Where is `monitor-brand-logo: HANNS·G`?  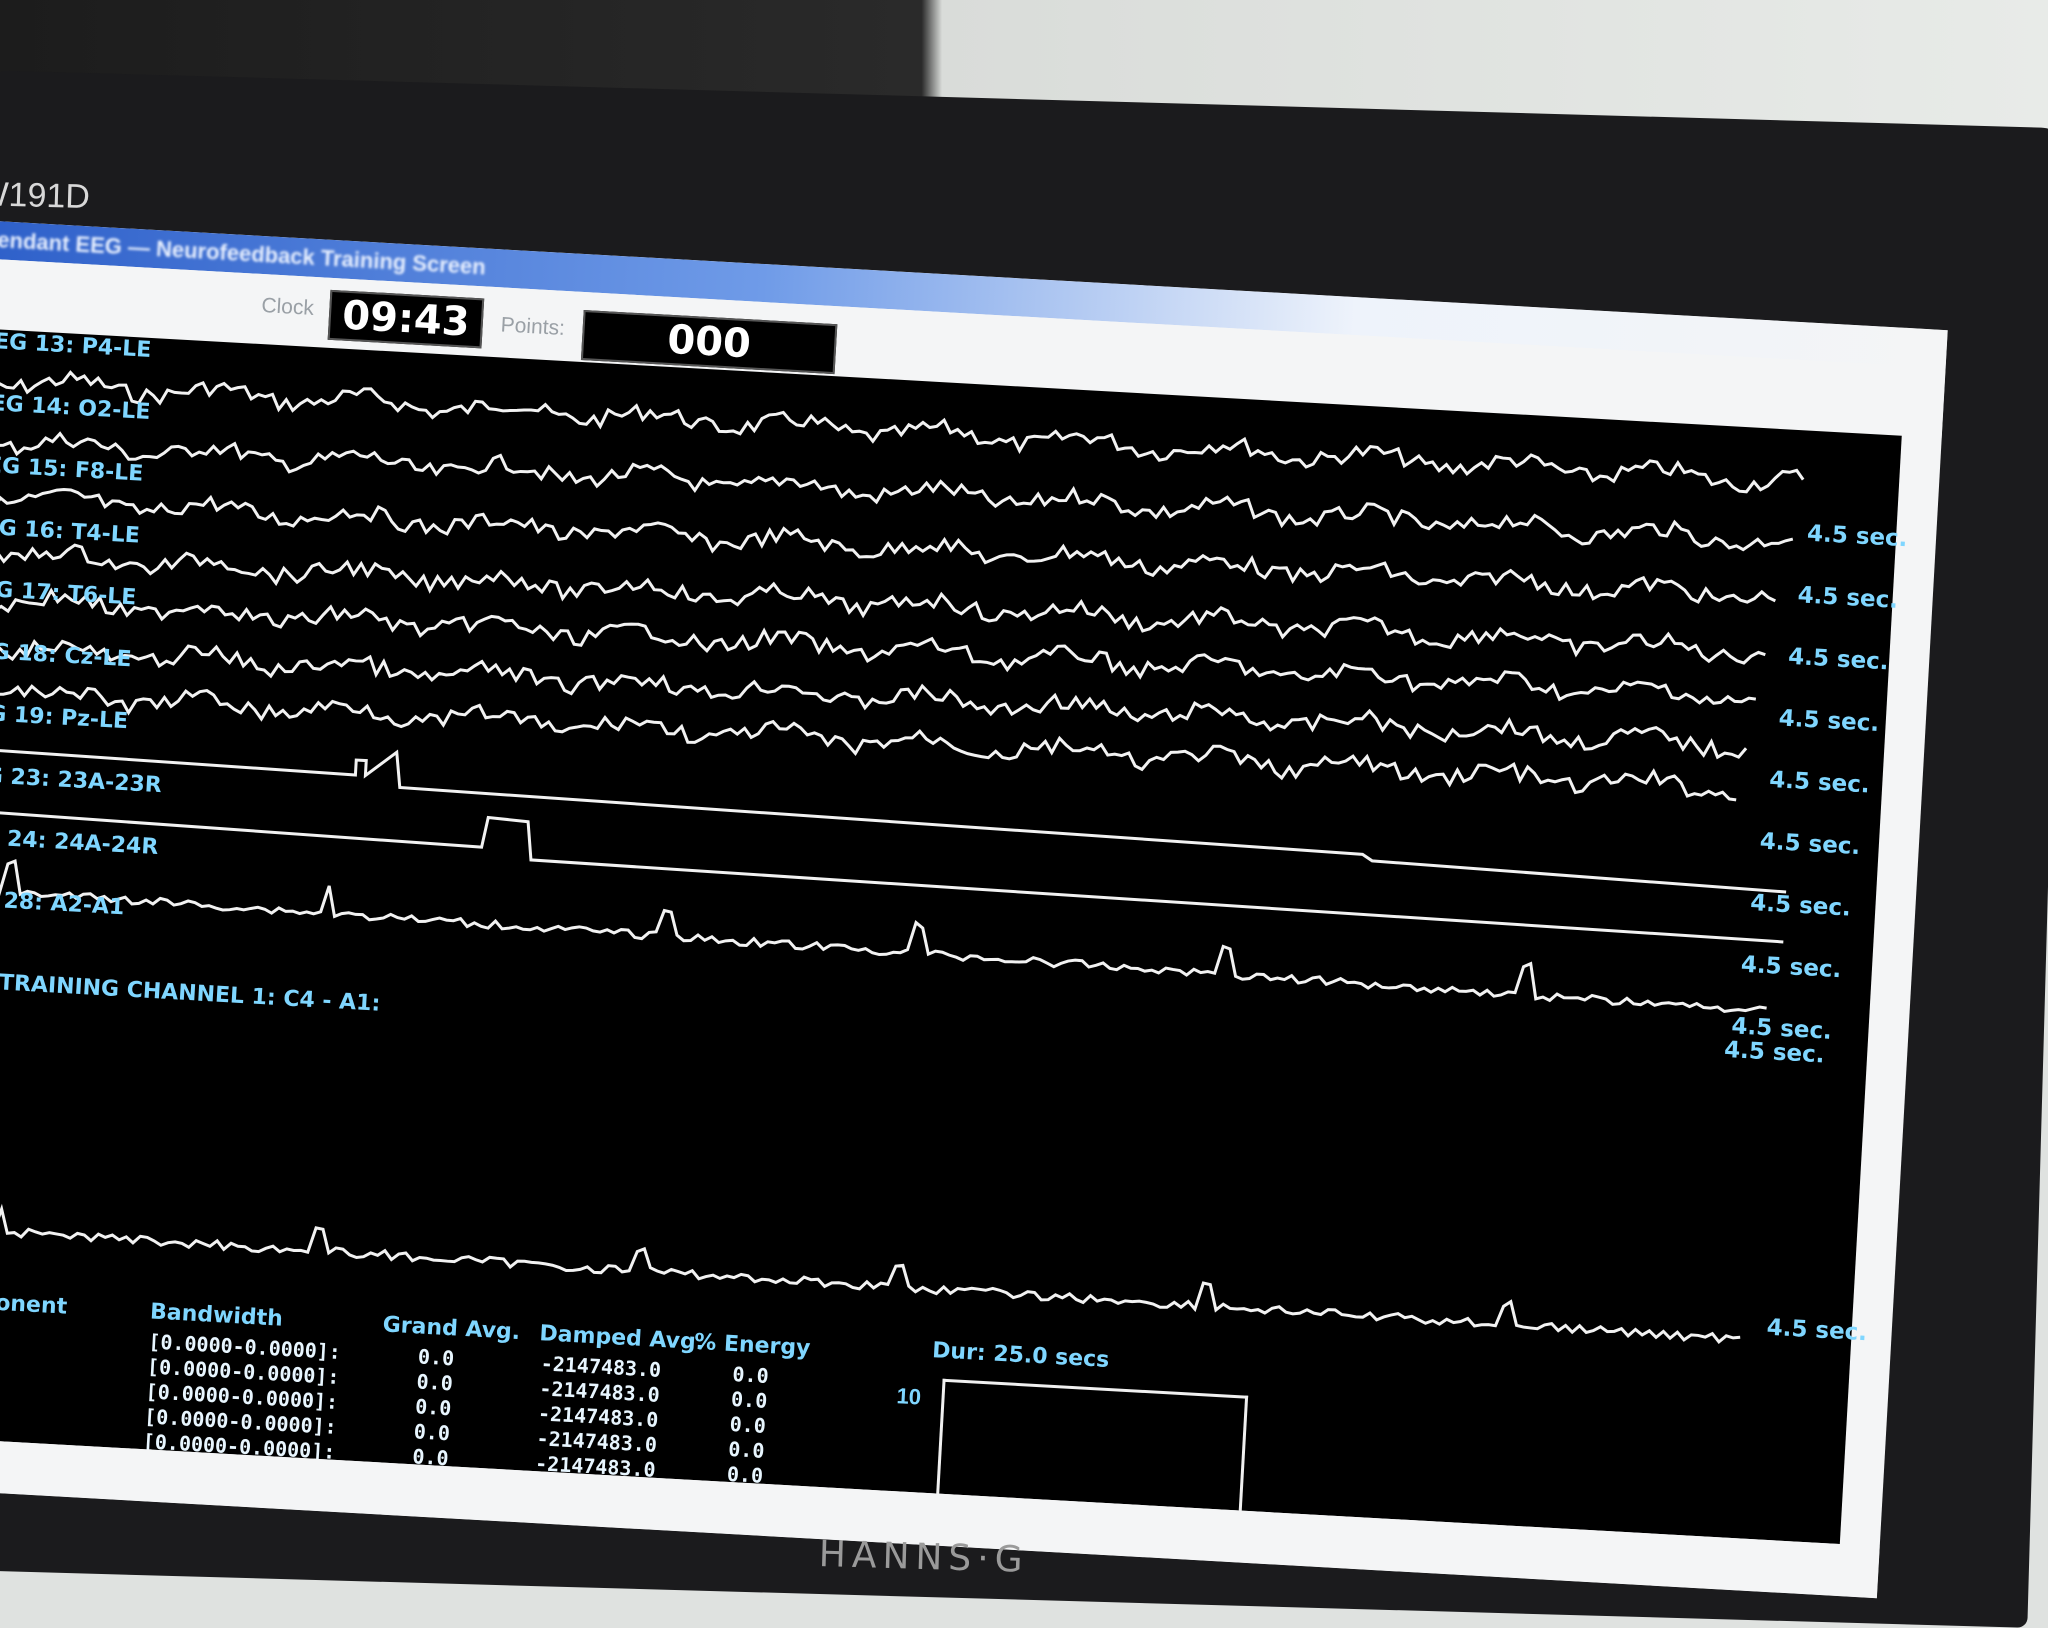
monitor-brand-logo: HANNS·G is located at coordinates (924, 1557).